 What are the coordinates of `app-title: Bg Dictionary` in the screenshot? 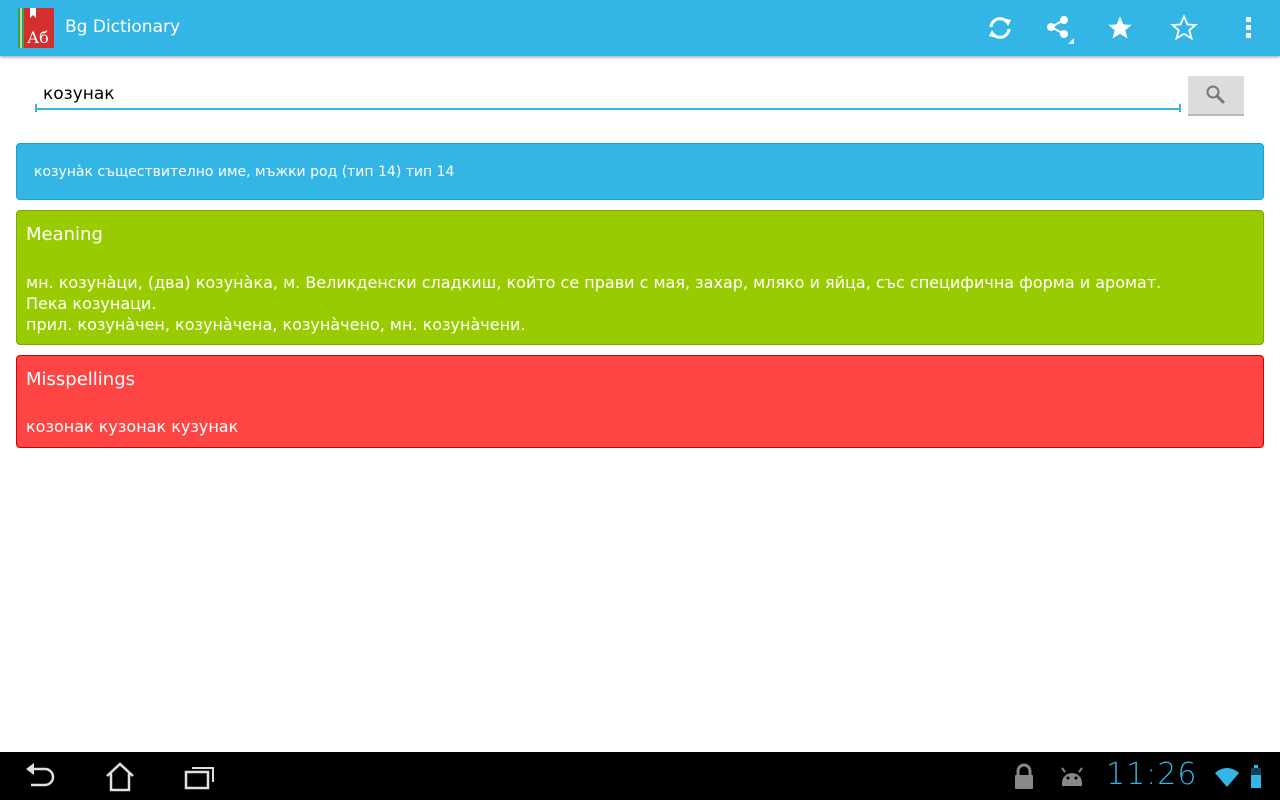 It's located at (123, 27).